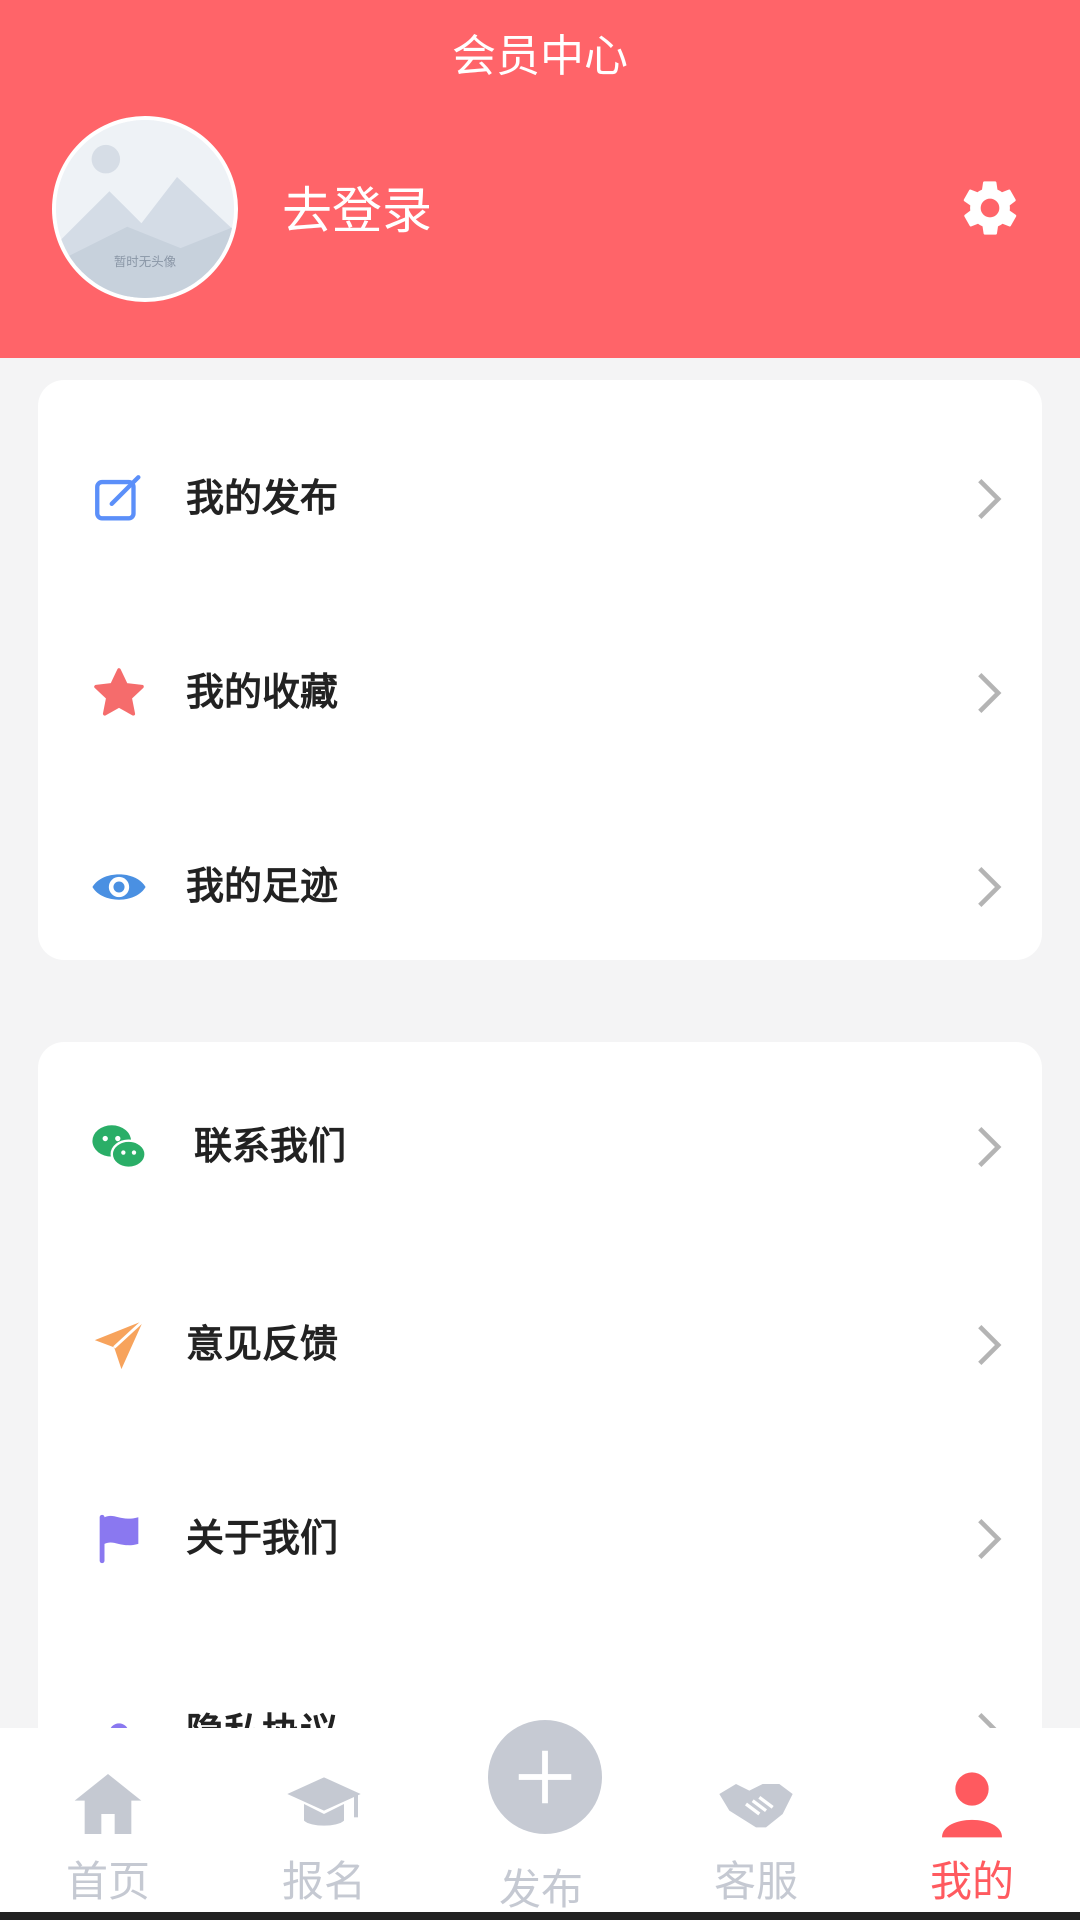 The width and height of the screenshot is (1080, 1920). What do you see at coordinates (262, 886) in the screenshot?
I see `menu-item-label: 我的足迹` at bounding box center [262, 886].